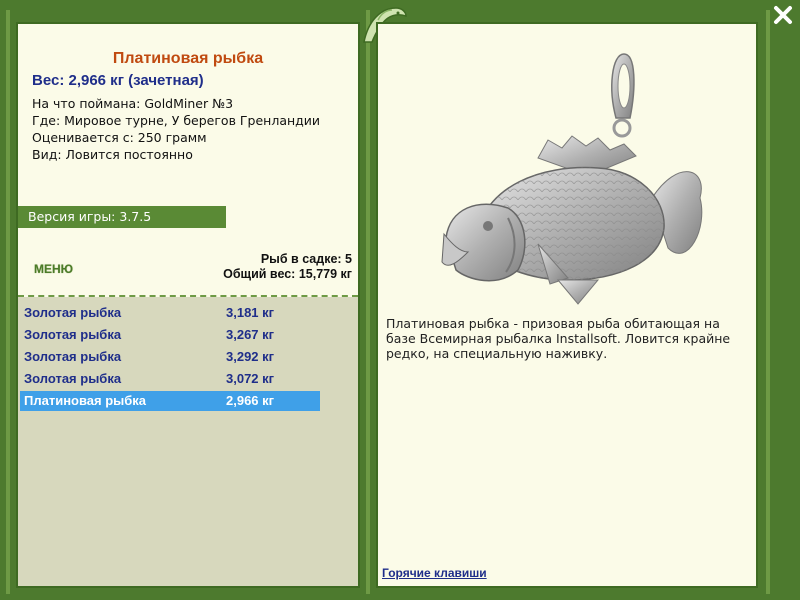  I want to click on catch-row: Золотая рыбка 3,292 кг, so click(170, 357).